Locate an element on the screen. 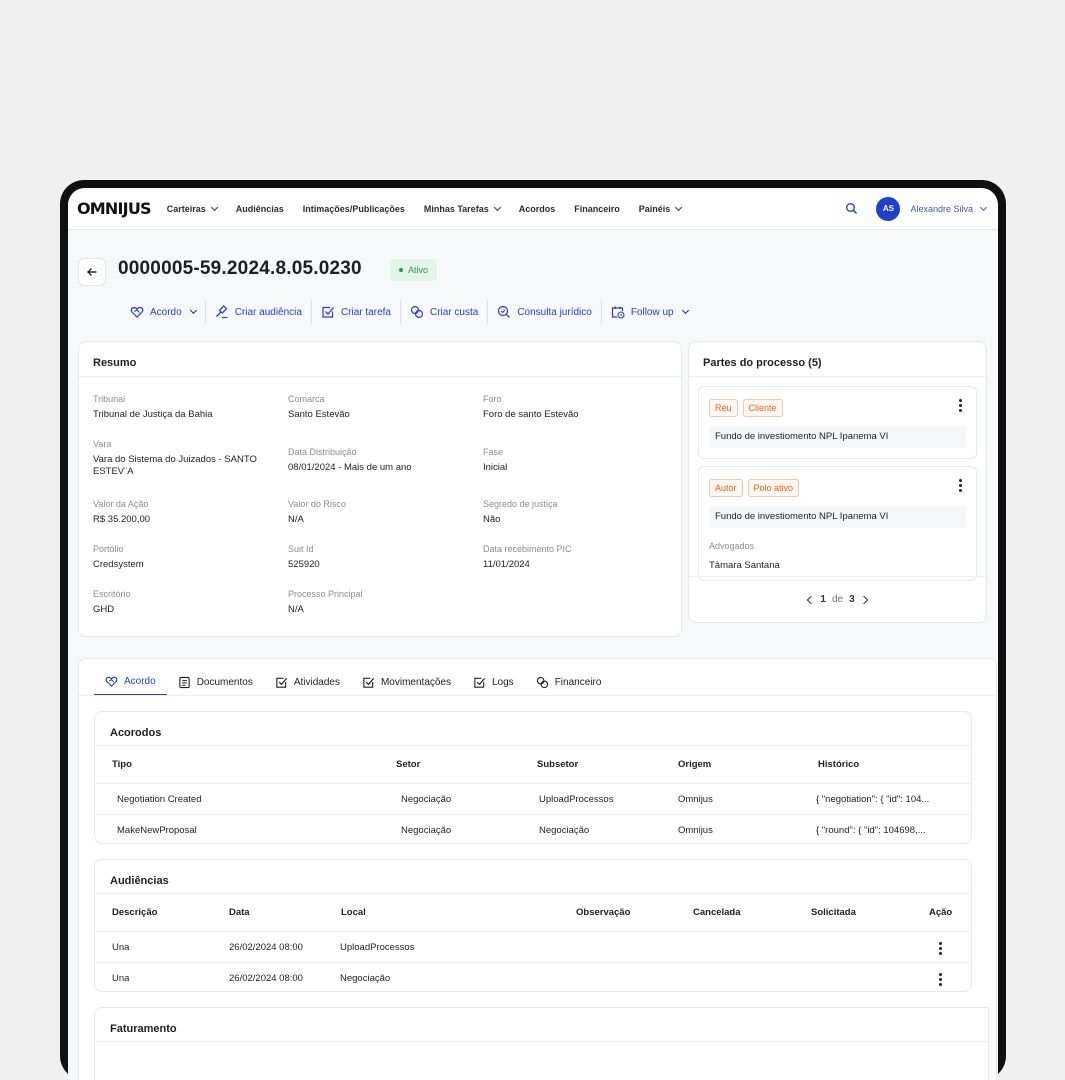 This screenshot has width=1065, height=1080. nav-intimacoes: Intimações/Publicações is located at coordinates (354, 209).